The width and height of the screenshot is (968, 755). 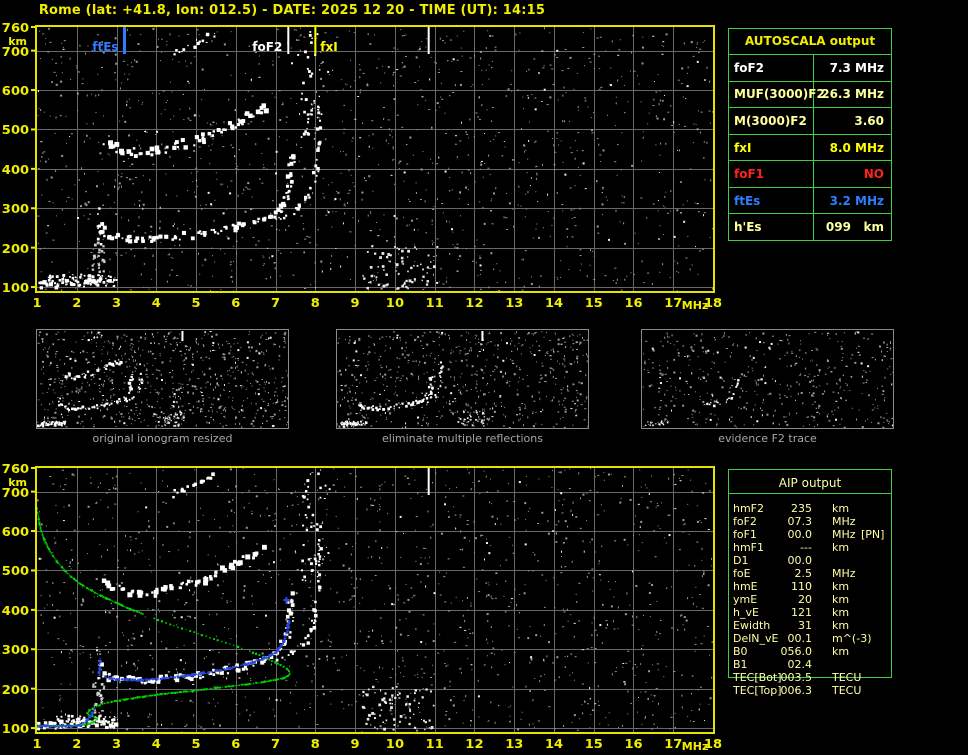 I want to click on aip-value: 02.4, so click(x=800, y=664).